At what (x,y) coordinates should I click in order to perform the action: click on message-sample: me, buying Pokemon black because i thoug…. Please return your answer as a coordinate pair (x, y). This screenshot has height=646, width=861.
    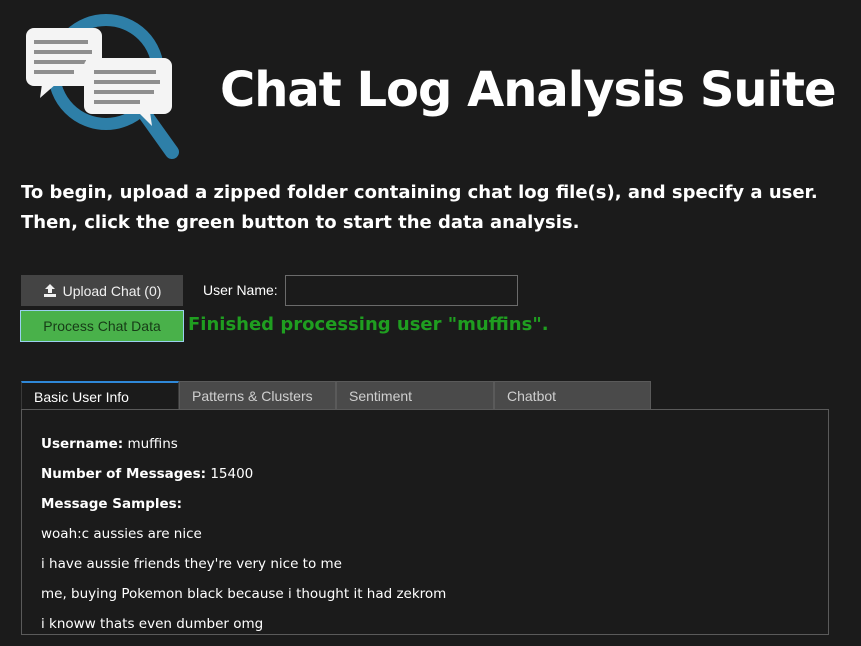
    Looking at the image, I should click on (244, 594).